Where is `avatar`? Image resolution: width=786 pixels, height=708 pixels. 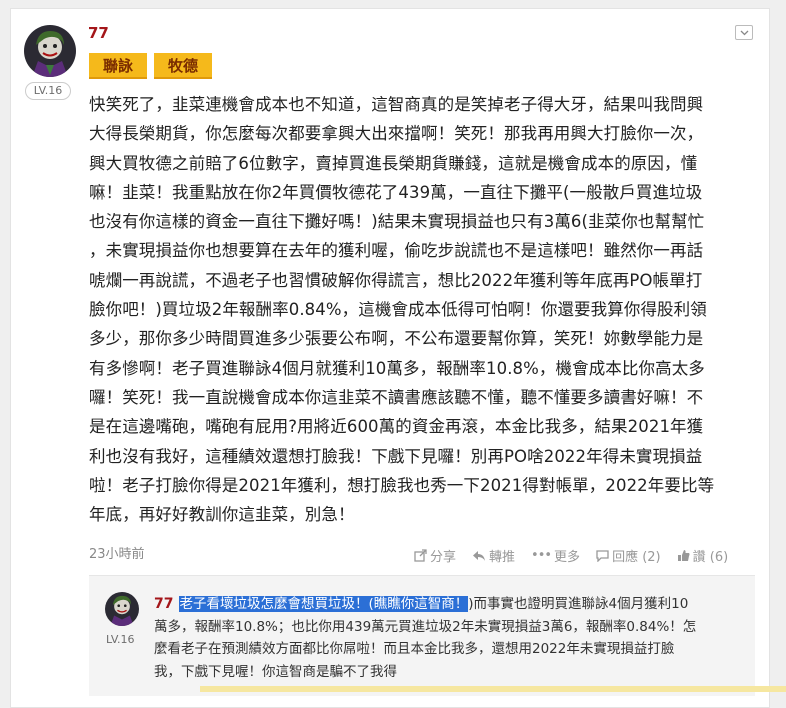
avatar is located at coordinates (50, 51).